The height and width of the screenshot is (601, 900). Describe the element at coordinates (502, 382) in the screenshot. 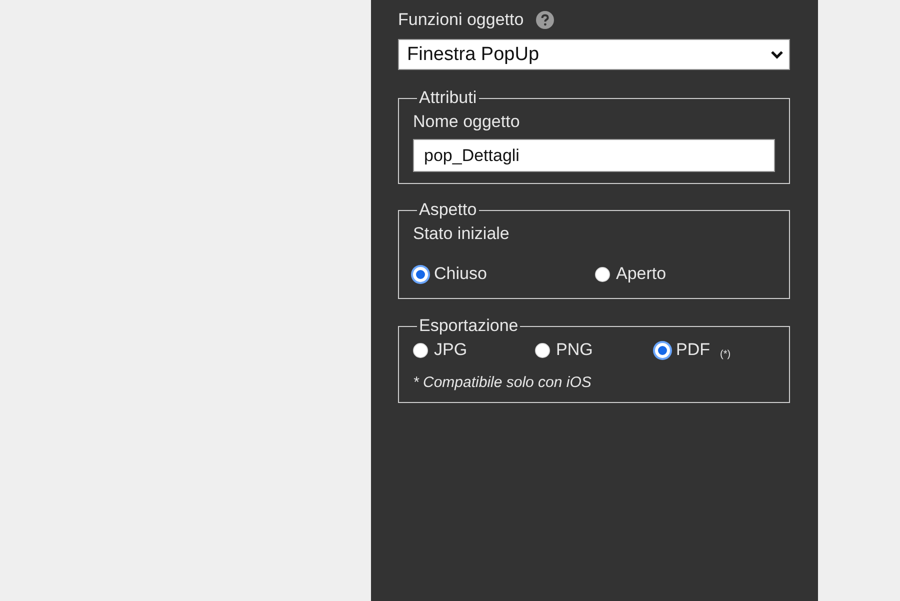

I see `footnote-text: * Compatibile solo con iOS` at that location.